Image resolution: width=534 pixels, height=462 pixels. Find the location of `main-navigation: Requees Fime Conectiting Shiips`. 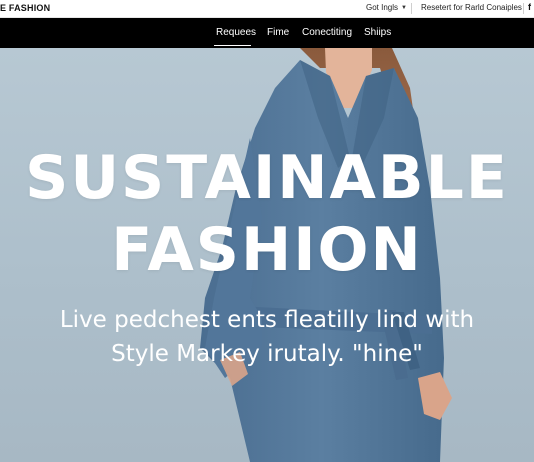

main-navigation: Requees Fime Conectiting Shiips is located at coordinates (267, 33).